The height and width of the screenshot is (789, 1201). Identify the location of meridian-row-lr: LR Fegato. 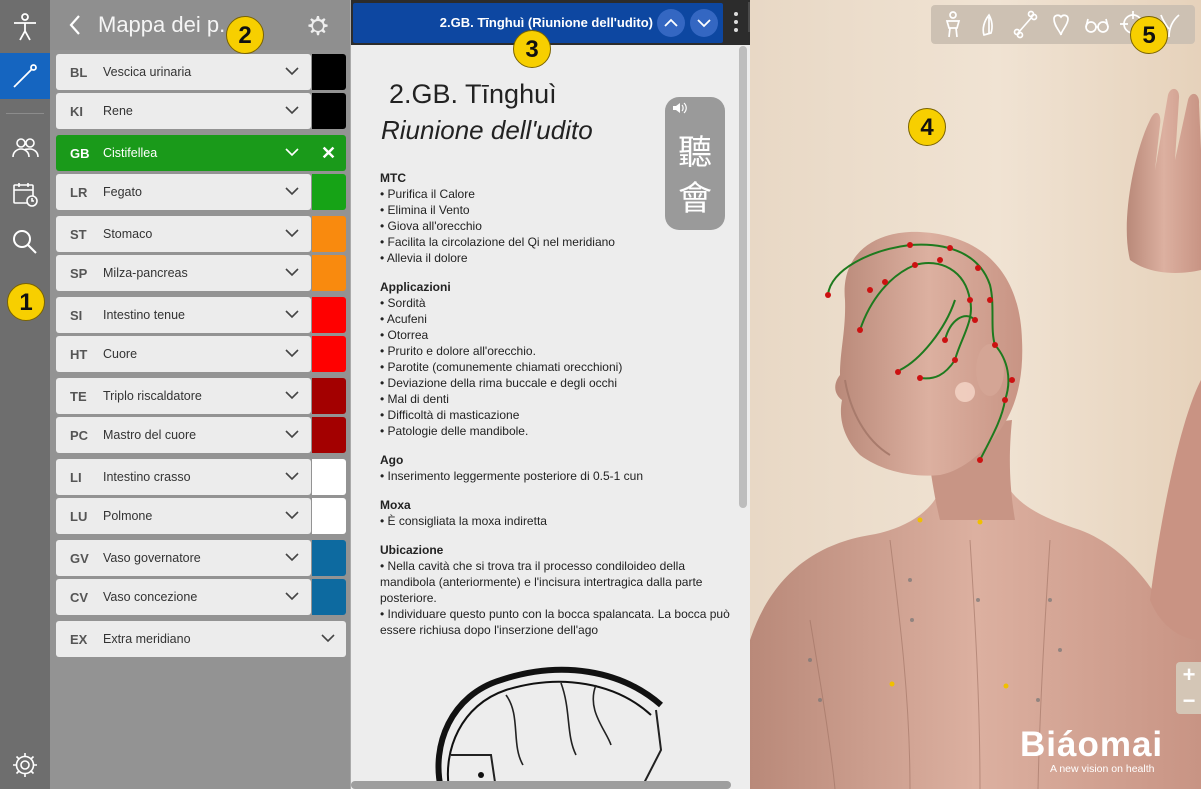
(201, 192).